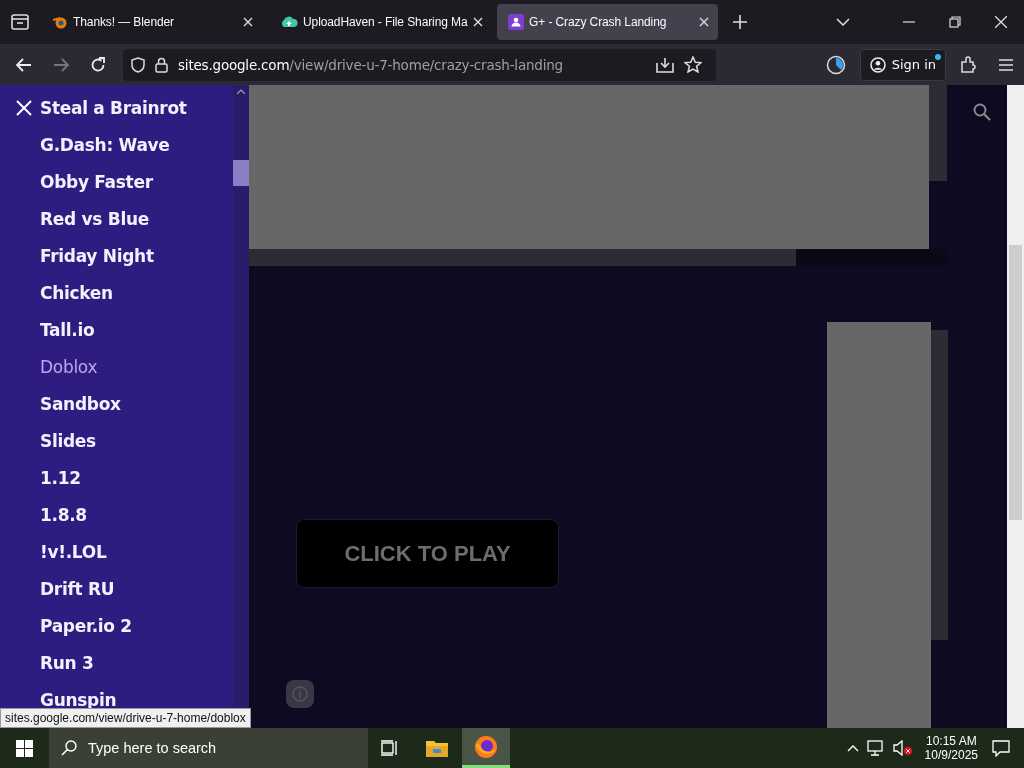 The image size is (1024, 768). I want to click on chevron-up-icon, so click(852, 748).